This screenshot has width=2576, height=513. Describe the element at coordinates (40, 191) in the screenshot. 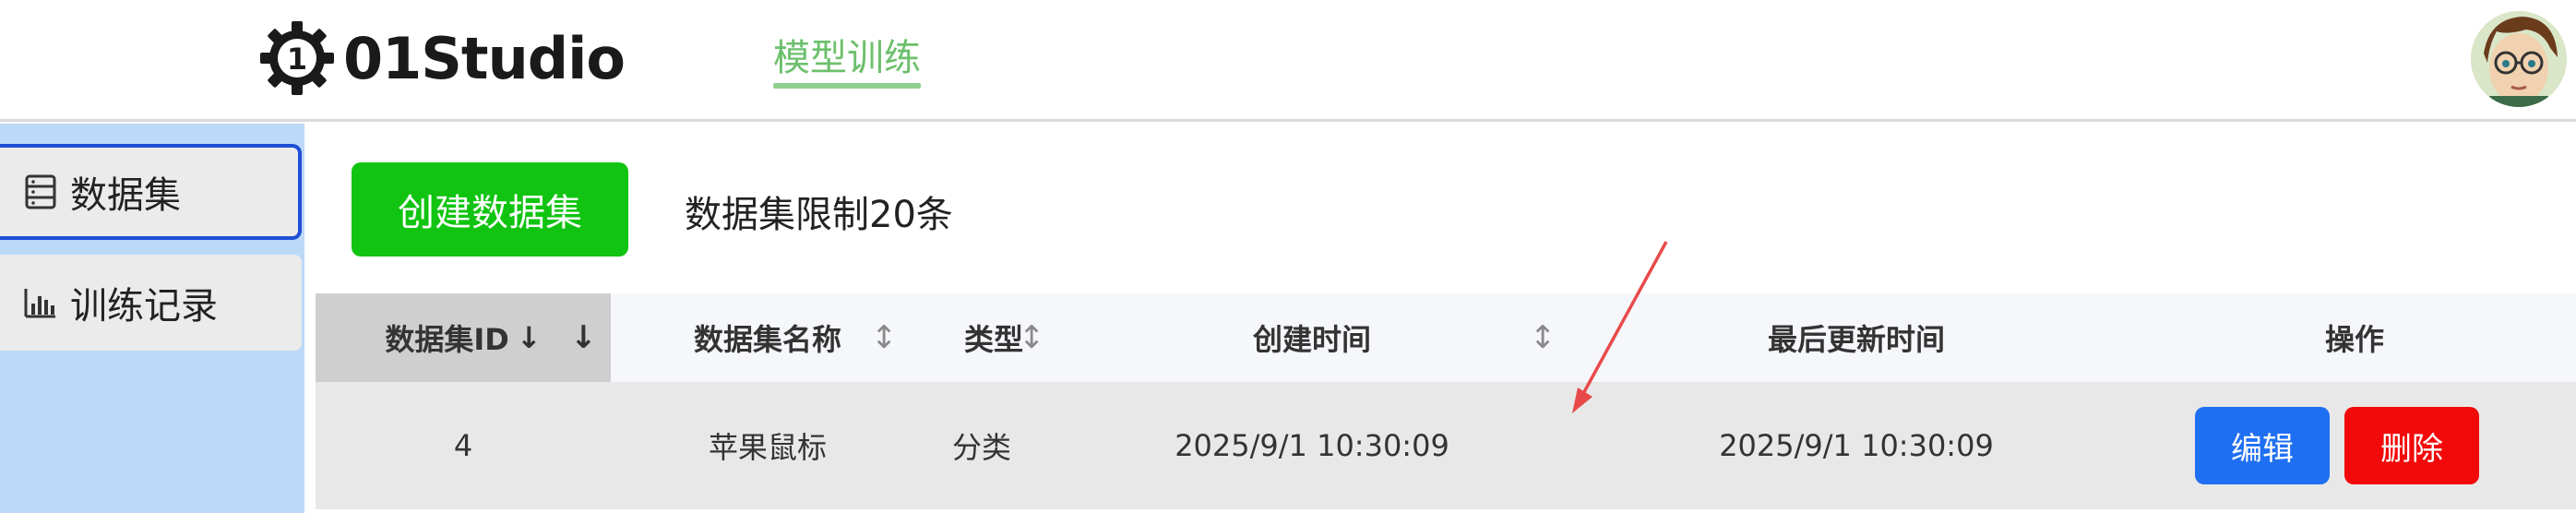

I see `list-icon` at that location.